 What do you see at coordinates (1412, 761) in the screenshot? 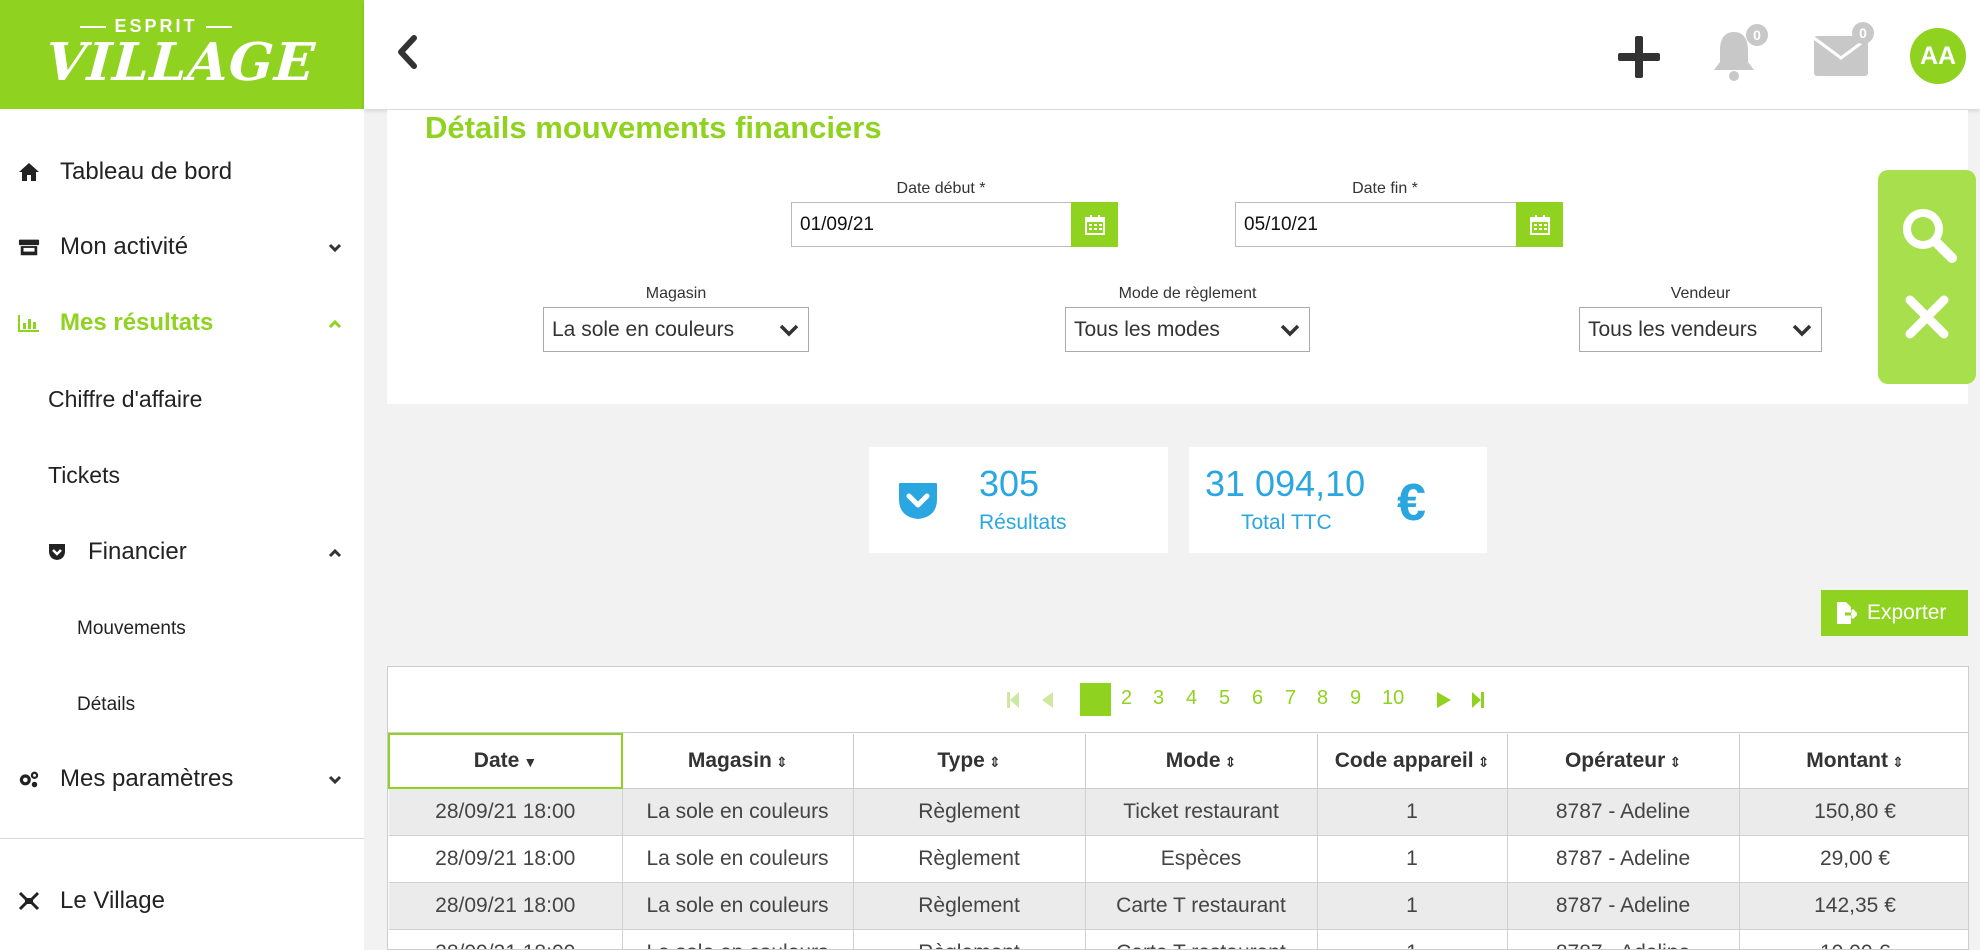
I see `column-header-code-appareil: Code appareil ⇕` at bounding box center [1412, 761].